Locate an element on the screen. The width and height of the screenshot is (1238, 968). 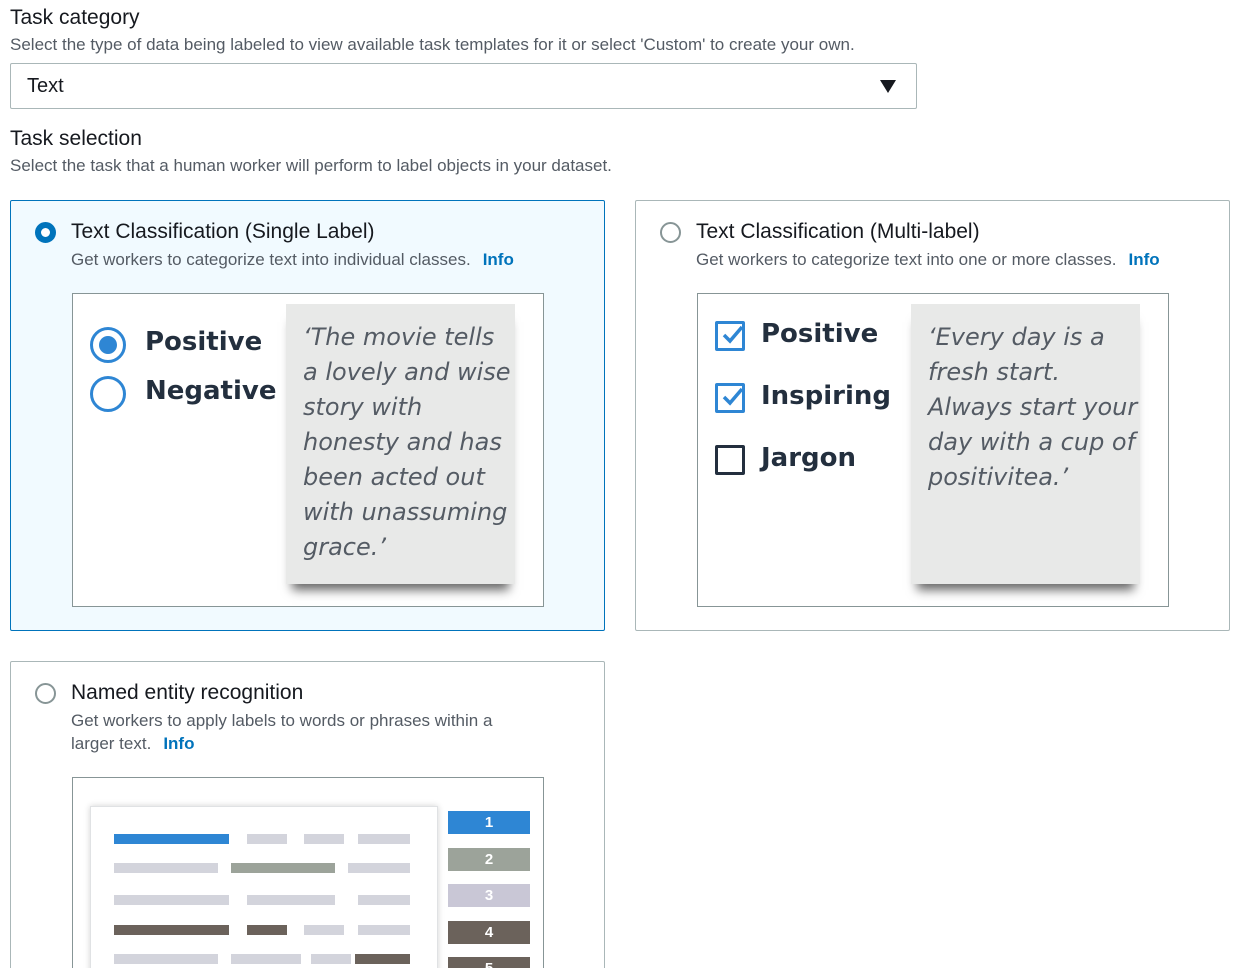
preview-option-label: Inspiring is located at coordinates (826, 396).